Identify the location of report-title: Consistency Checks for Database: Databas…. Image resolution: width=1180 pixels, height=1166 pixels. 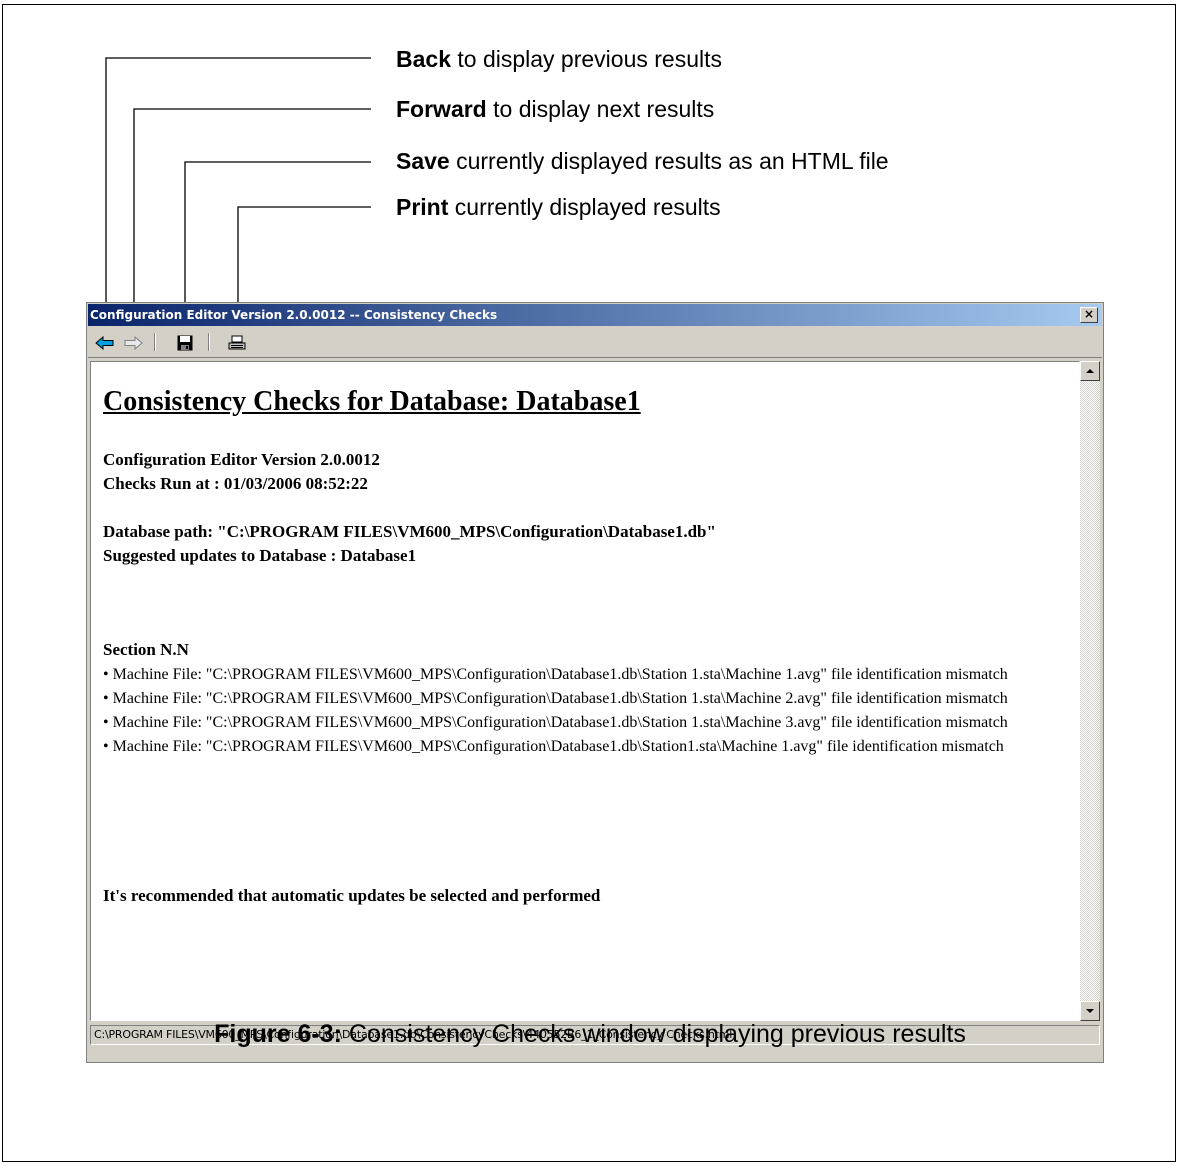
(372, 401).